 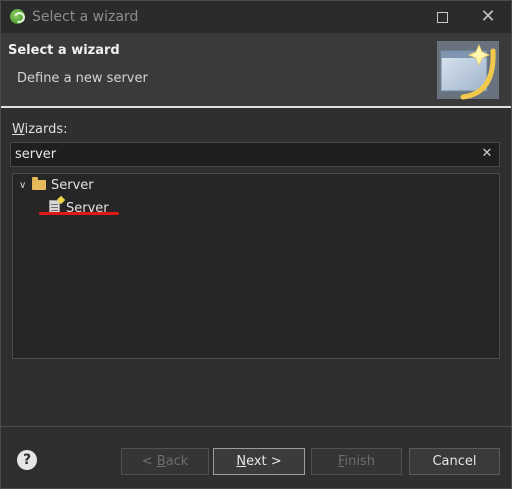 What do you see at coordinates (72, 185) in the screenshot?
I see `tree-item-label: Server` at bounding box center [72, 185].